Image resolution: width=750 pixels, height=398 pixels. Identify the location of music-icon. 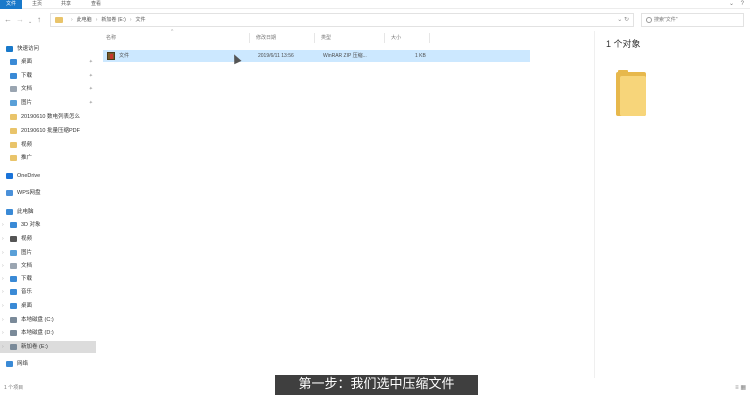
(13, 292).